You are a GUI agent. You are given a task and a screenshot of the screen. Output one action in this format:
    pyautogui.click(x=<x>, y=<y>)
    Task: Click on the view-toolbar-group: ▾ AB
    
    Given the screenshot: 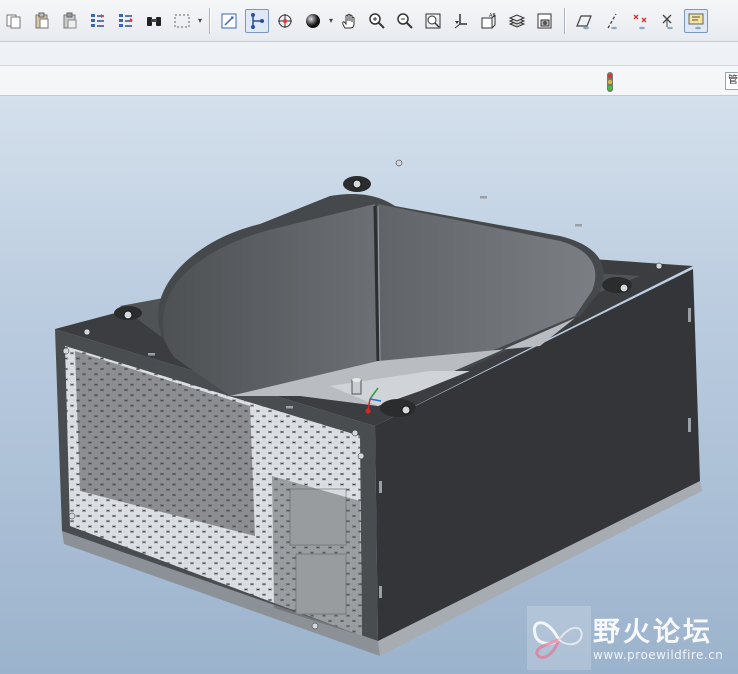 What is the action you would take?
    pyautogui.click(x=387, y=20)
    